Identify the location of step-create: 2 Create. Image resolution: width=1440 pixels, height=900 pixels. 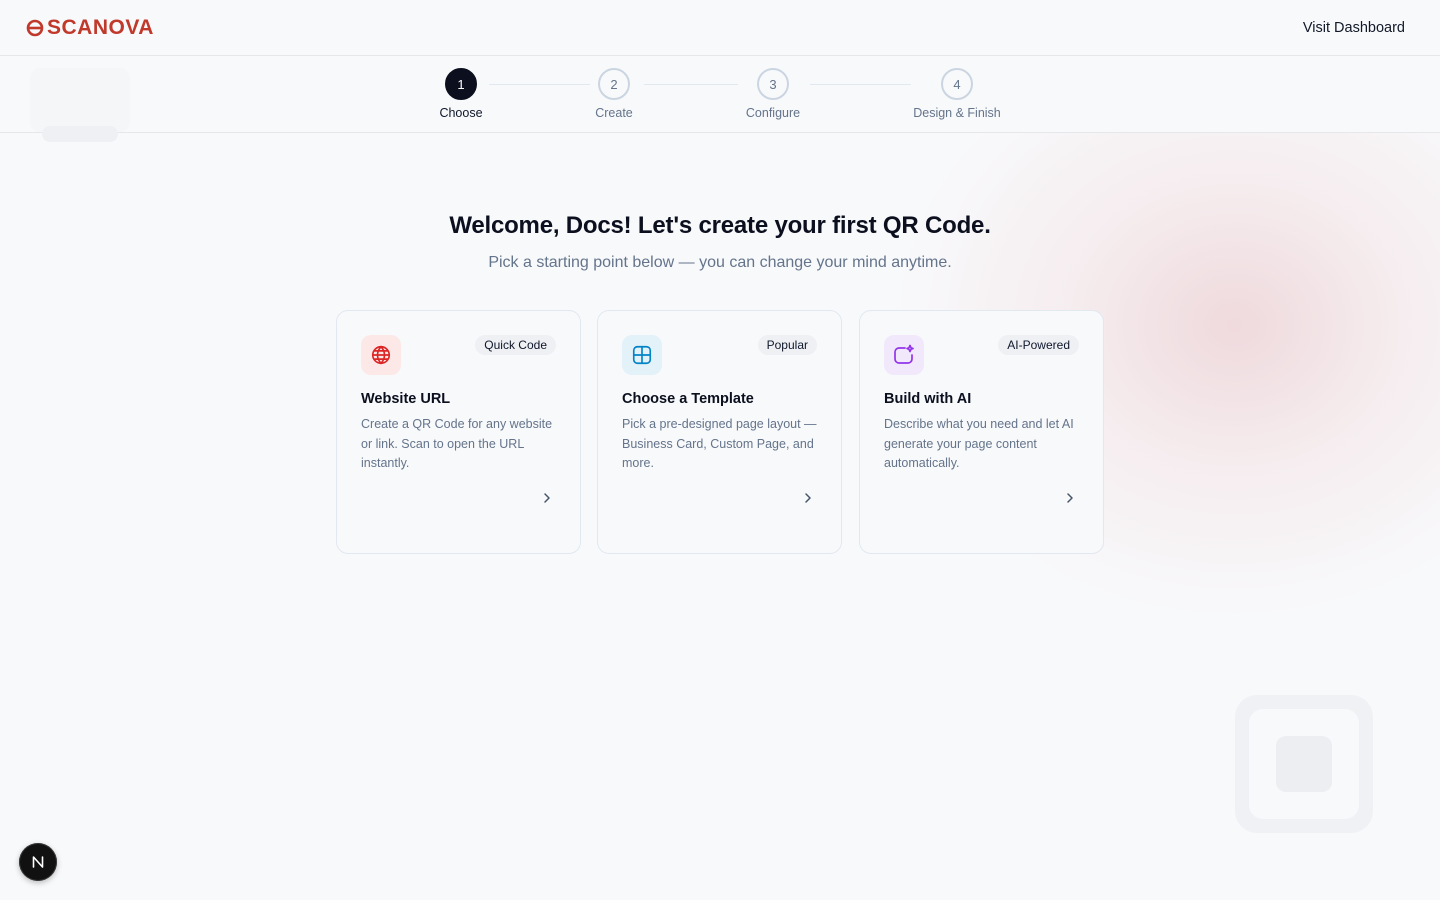
(614, 94).